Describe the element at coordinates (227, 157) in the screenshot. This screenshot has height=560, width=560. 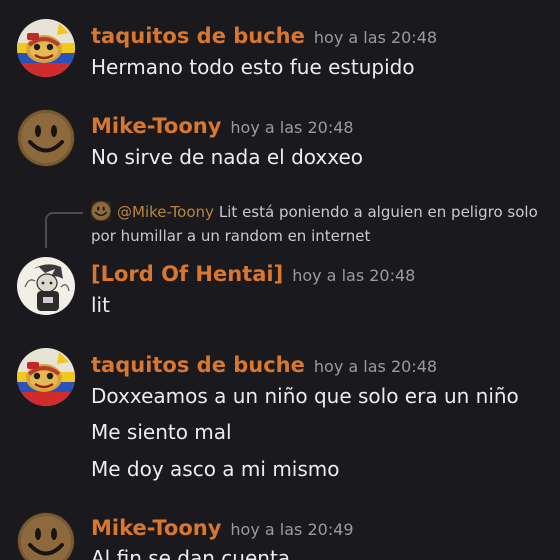
I see `message-text: No sirve de nada el doxxeo` at that location.